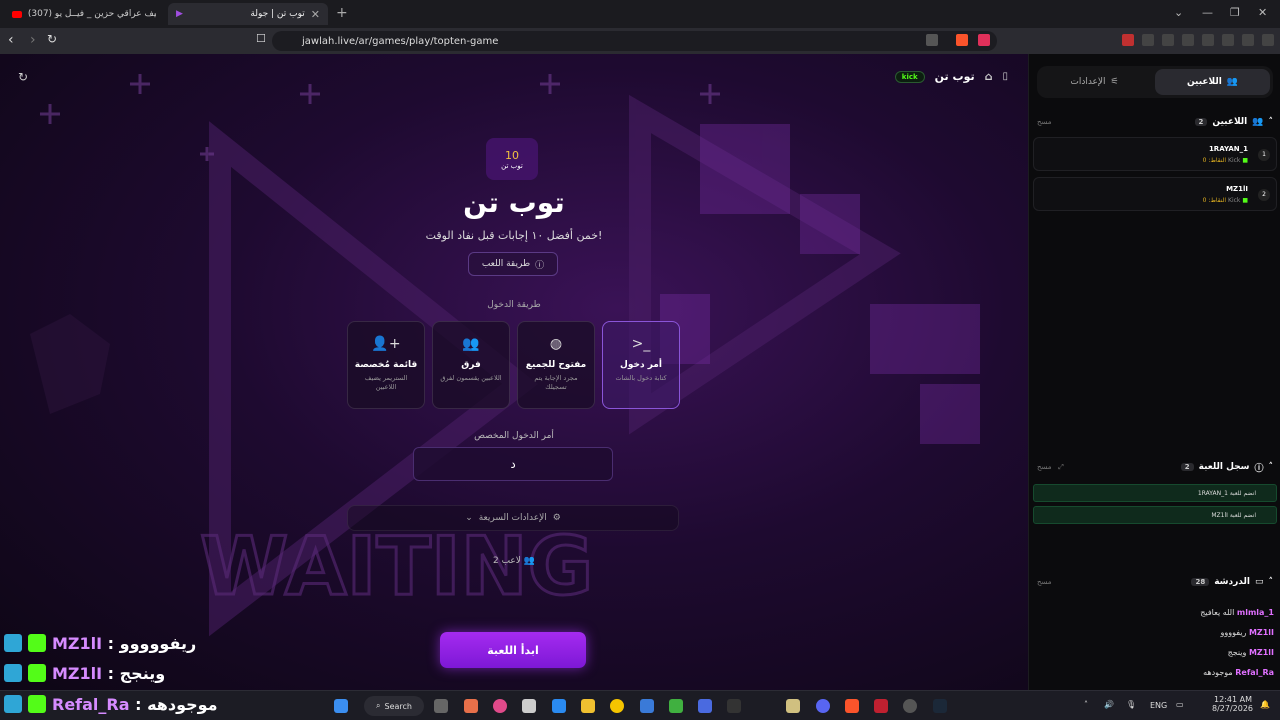  What do you see at coordinates (989, 76) in the screenshot?
I see `home-icon: ⌂` at bounding box center [989, 76].